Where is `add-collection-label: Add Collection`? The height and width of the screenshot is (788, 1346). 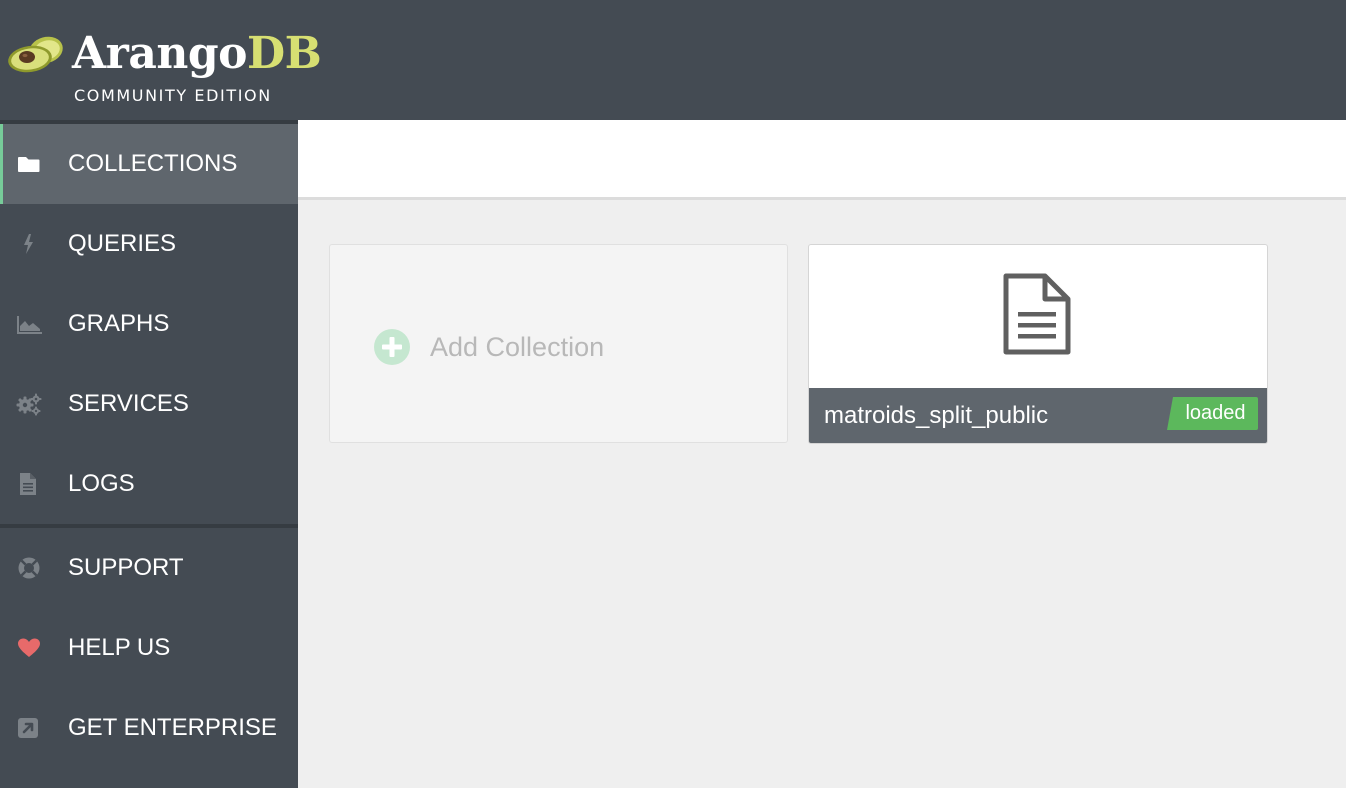
add-collection-label: Add Collection is located at coordinates (517, 347).